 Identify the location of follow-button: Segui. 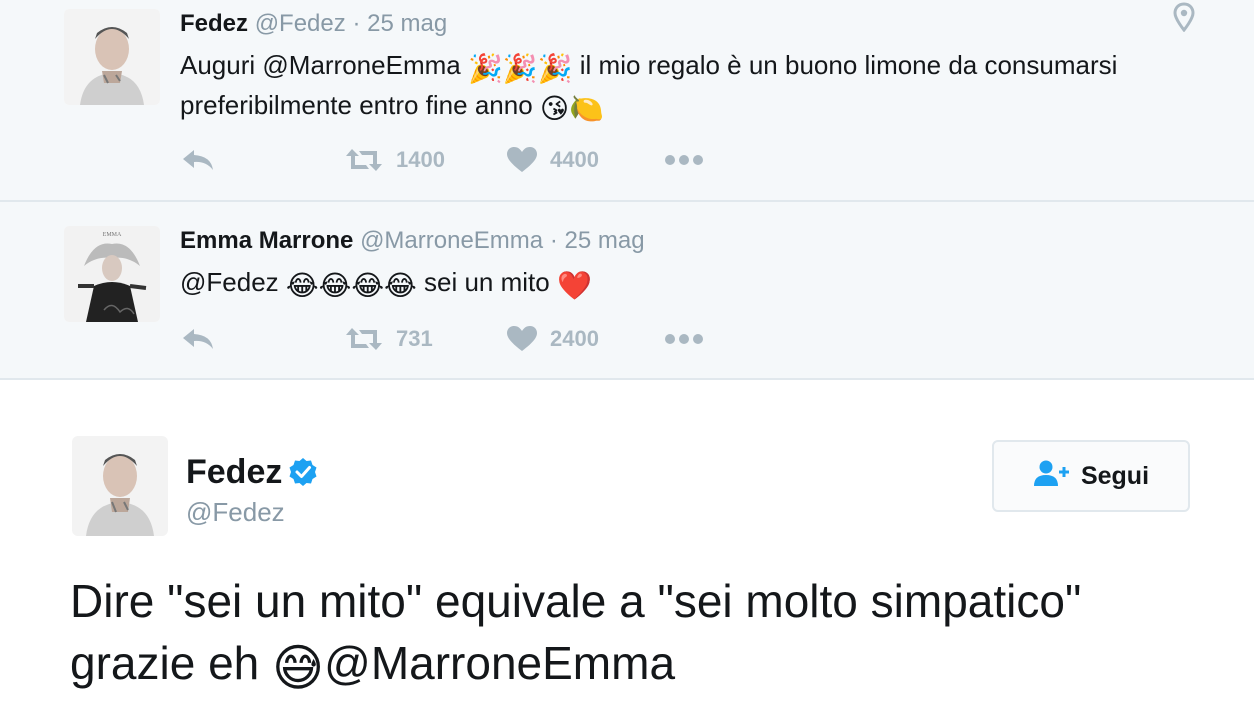
(1091, 476).